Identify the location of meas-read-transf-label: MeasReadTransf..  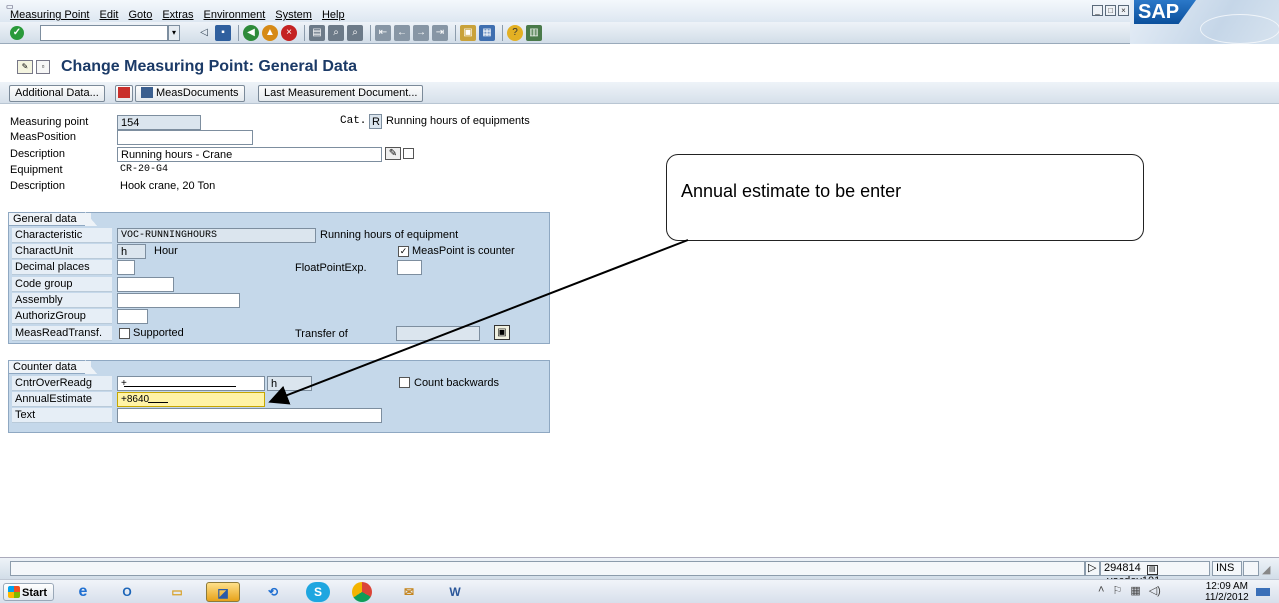
(62, 333).